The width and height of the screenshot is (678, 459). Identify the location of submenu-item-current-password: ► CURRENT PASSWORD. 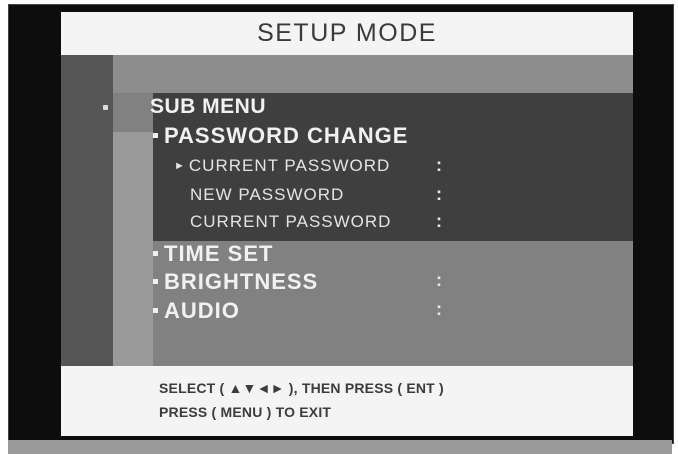
(282, 166).